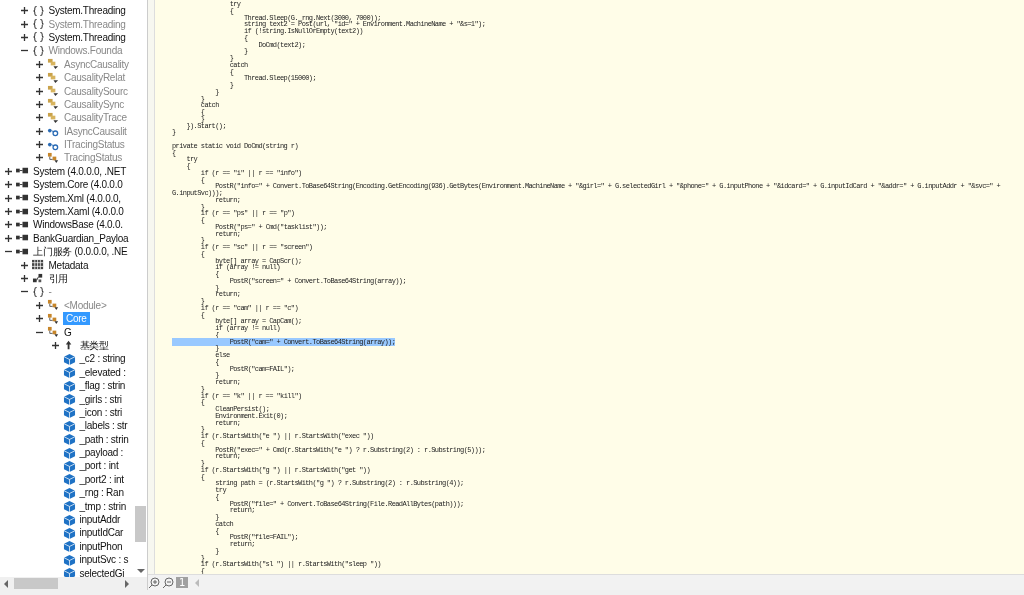  What do you see at coordinates (73, 583) in the screenshot?
I see `horizontal-scrollbar` at bounding box center [73, 583].